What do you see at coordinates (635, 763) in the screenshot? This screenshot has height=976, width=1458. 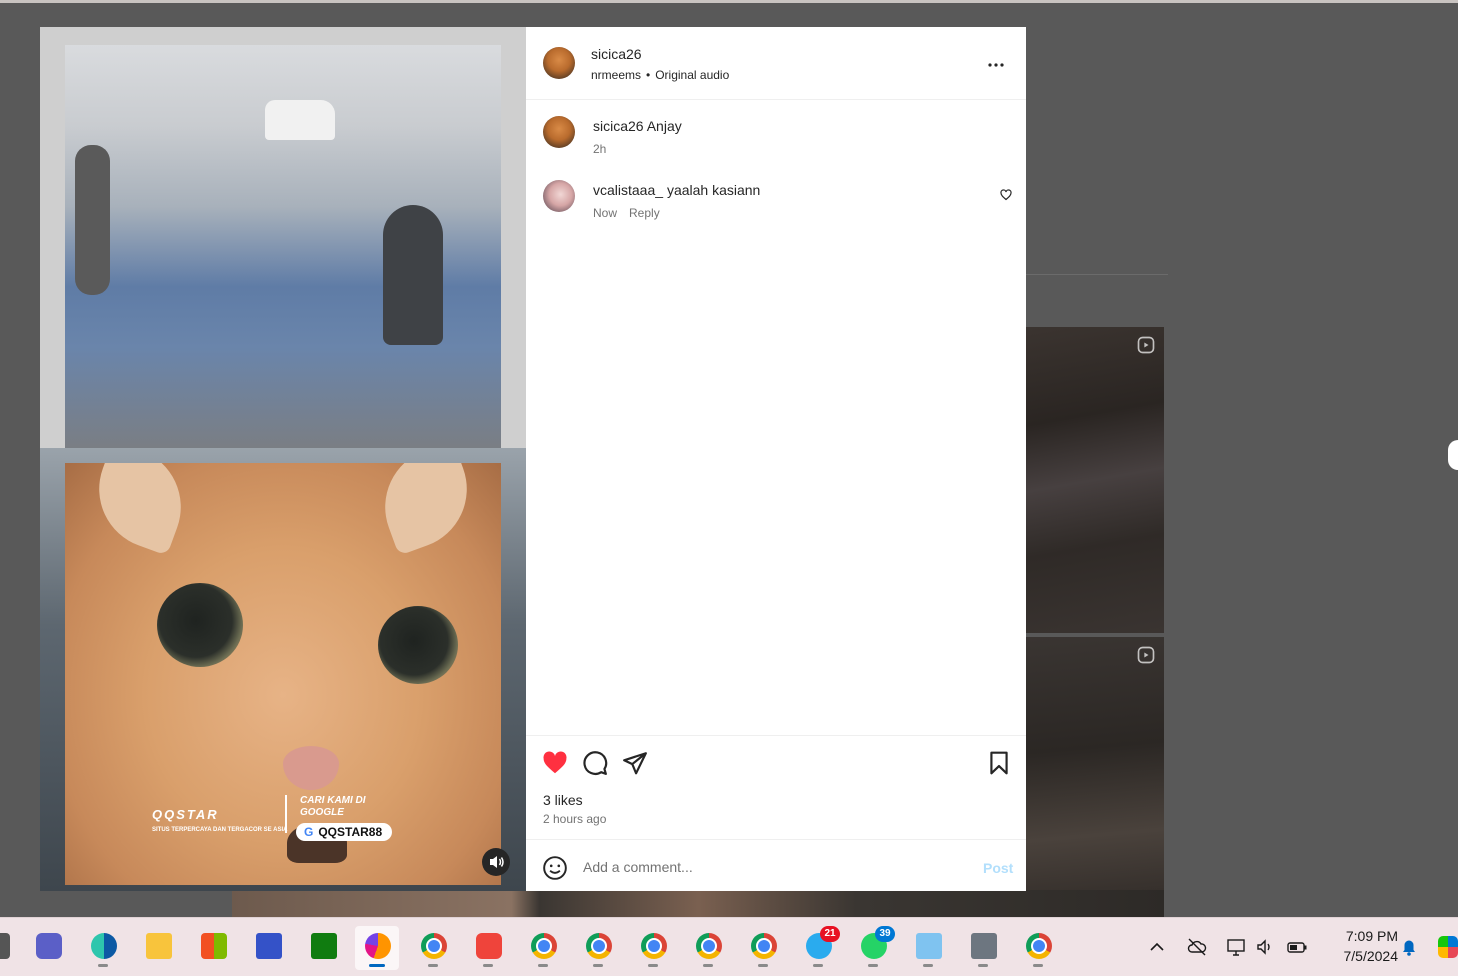 I see `share-icon` at bounding box center [635, 763].